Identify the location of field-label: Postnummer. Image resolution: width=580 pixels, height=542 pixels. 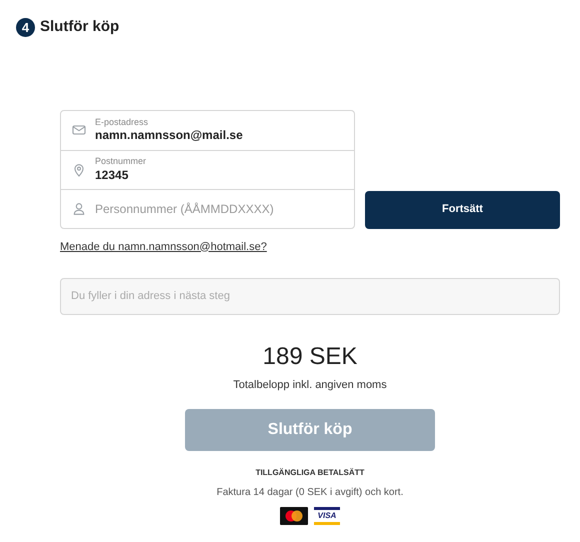
(120, 162).